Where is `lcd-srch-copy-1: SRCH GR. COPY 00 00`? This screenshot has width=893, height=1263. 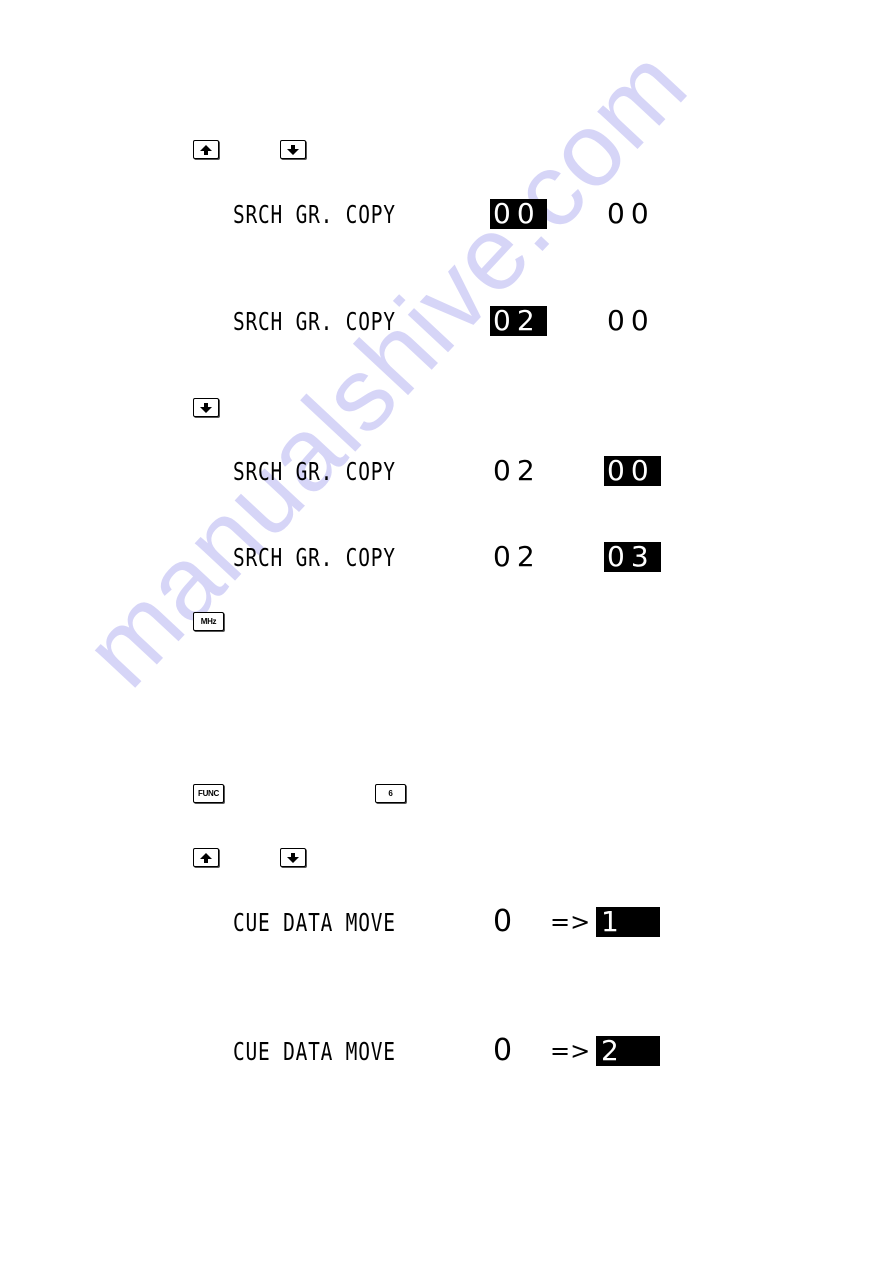
lcd-srch-copy-1: SRCH GR. COPY 00 00 is located at coordinates (448, 215).